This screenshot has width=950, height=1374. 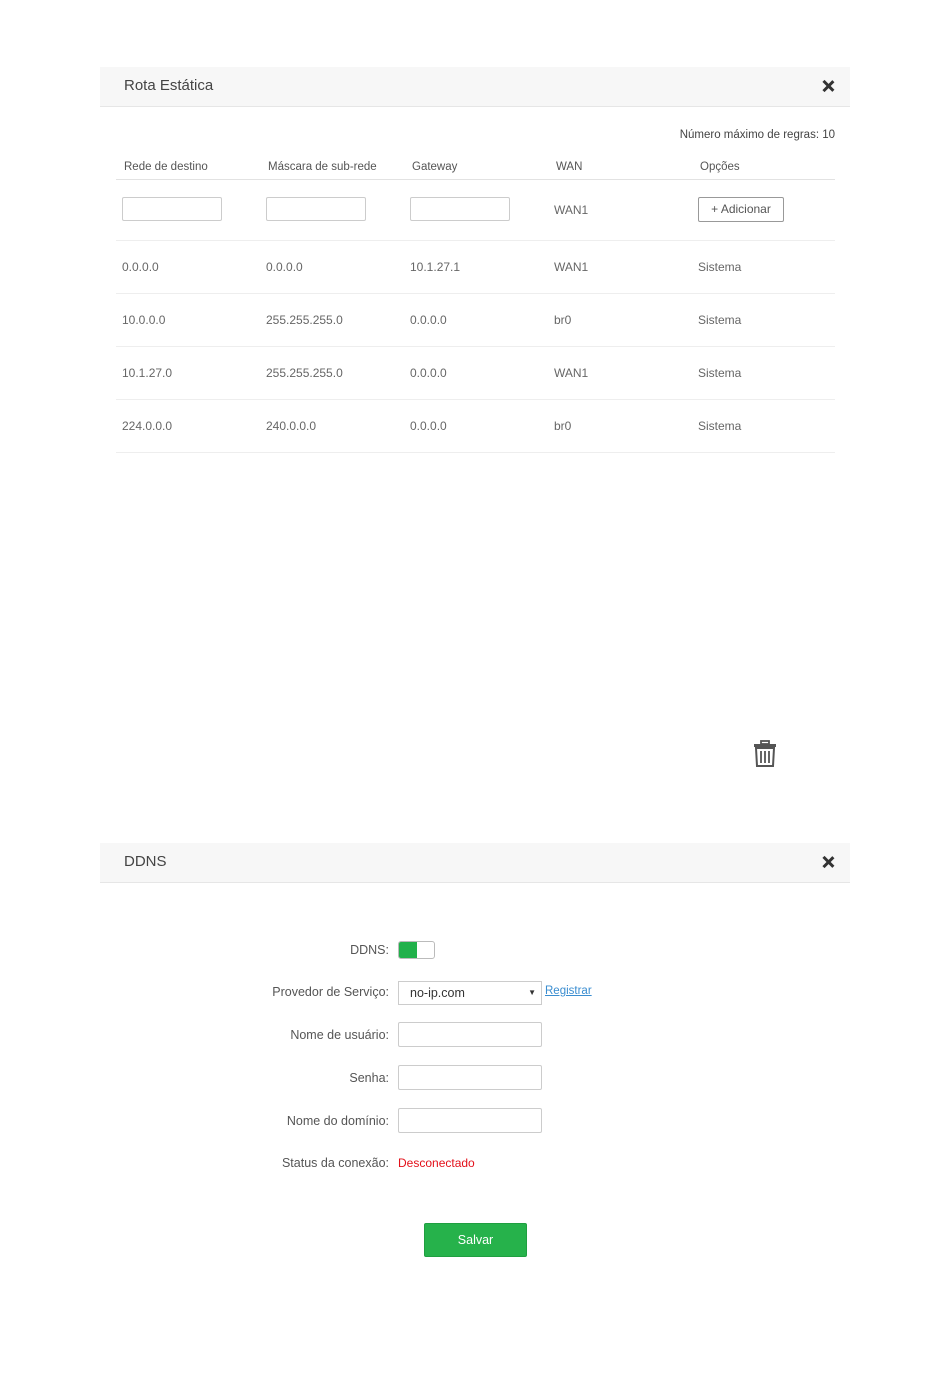 I want to click on table-row: 0.0.0.0 0.0.0.0 10.1.27.1 WAN1 Sistema, so click(x=475, y=267).